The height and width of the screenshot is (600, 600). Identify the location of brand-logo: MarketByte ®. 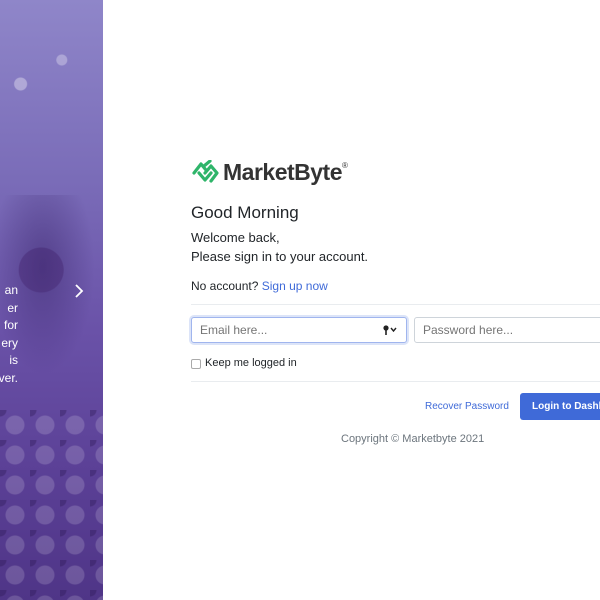
(269, 172).